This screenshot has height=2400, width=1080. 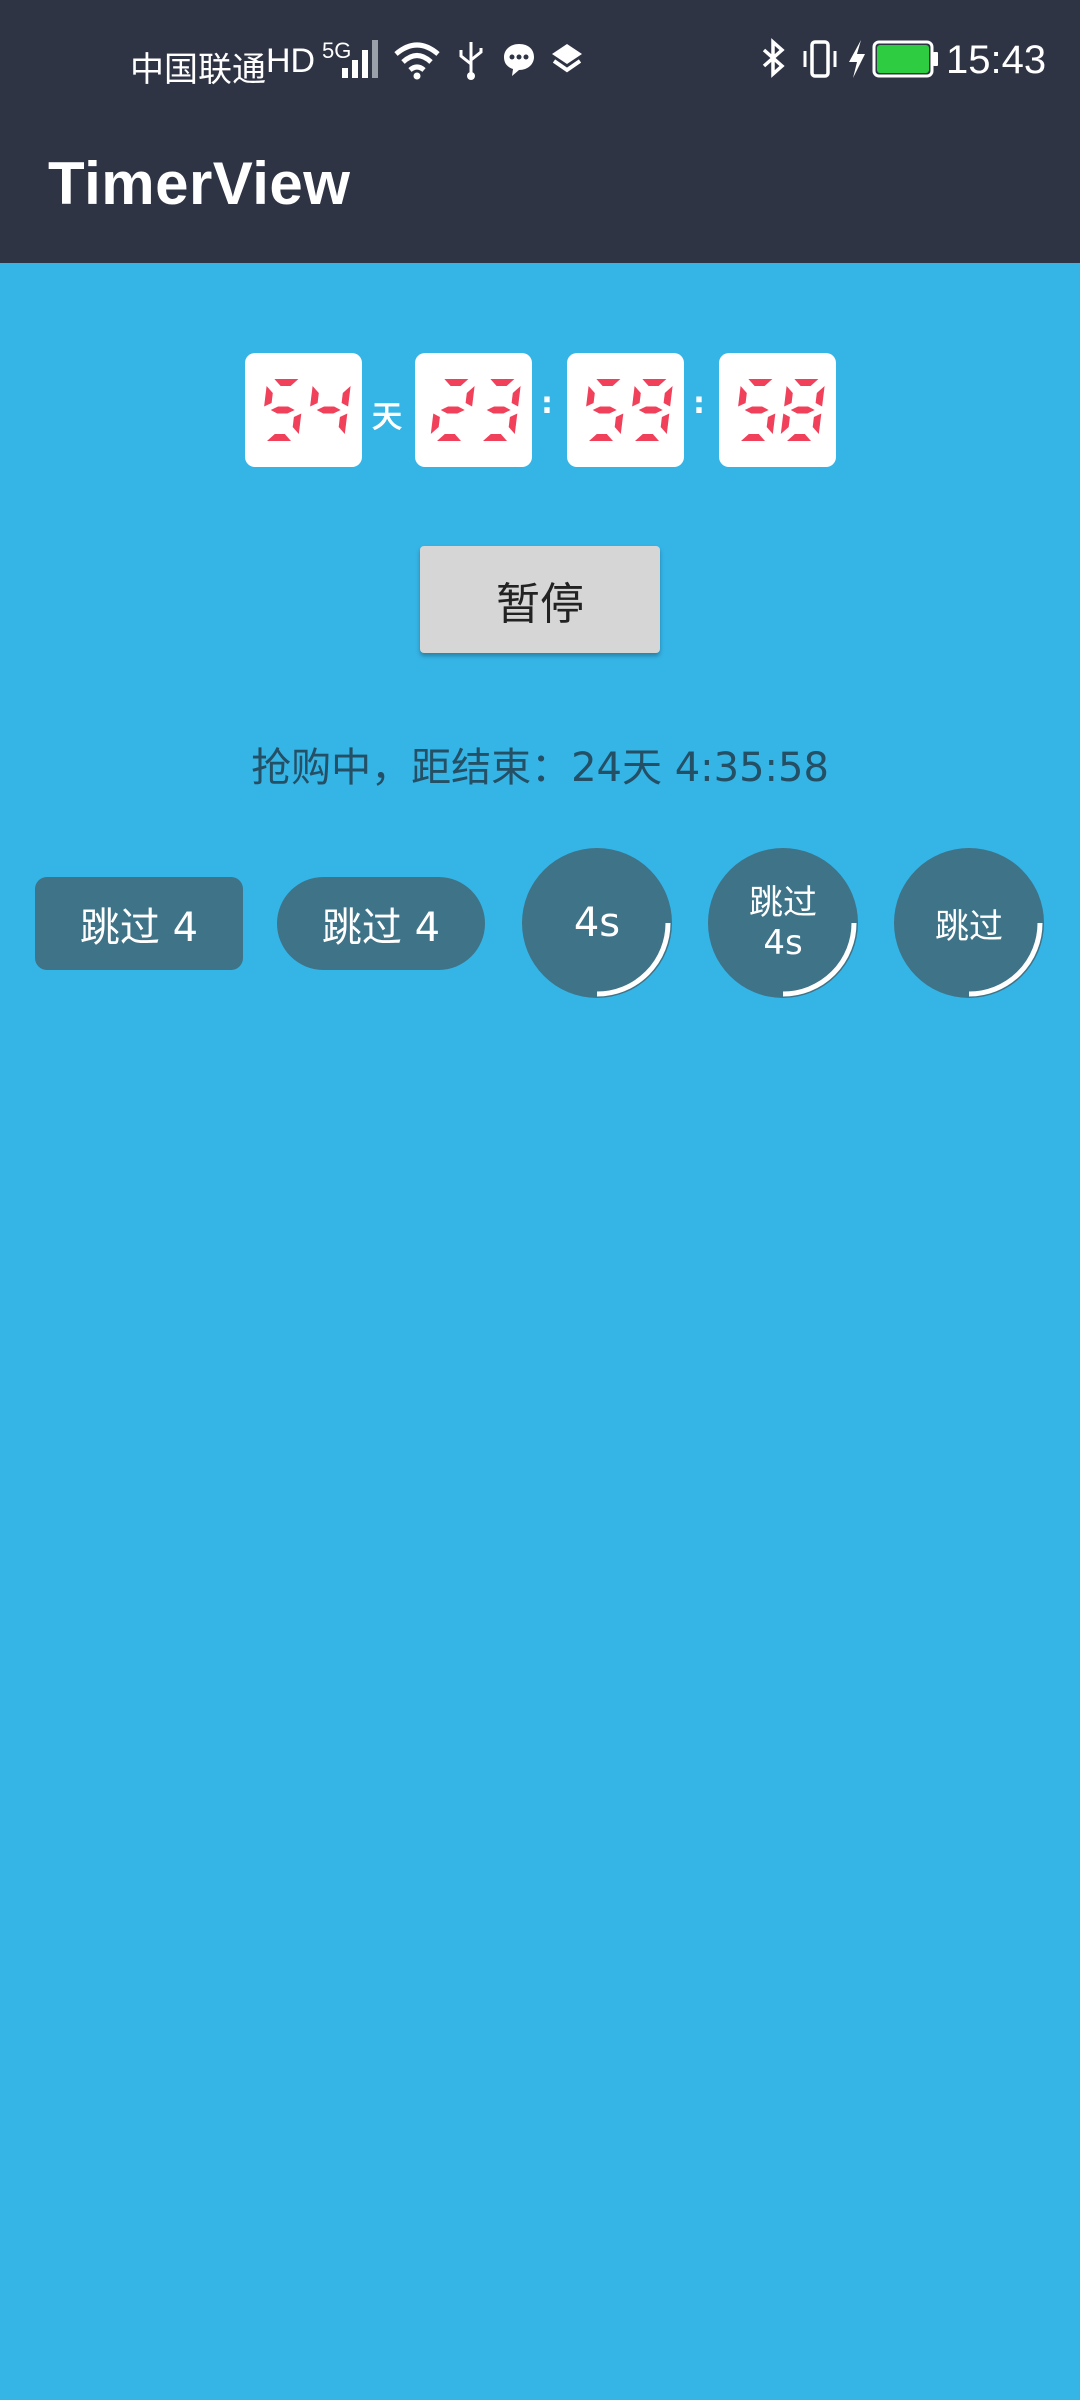 What do you see at coordinates (773, 58) in the screenshot?
I see `bluetooth-icon` at bounding box center [773, 58].